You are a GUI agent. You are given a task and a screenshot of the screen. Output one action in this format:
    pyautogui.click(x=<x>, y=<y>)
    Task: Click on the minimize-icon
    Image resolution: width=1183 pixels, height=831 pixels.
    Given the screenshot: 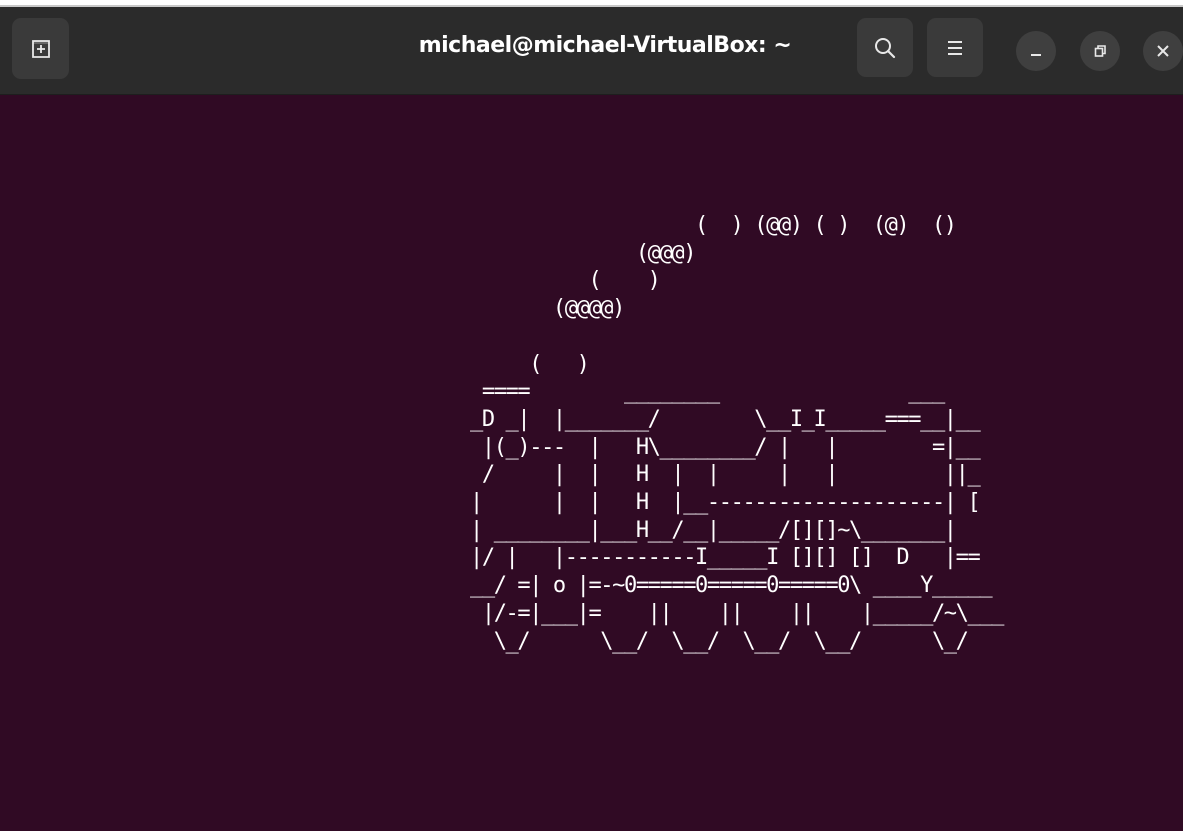 What is the action you would take?
    pyautogui.click(x=1036, y=55)
    